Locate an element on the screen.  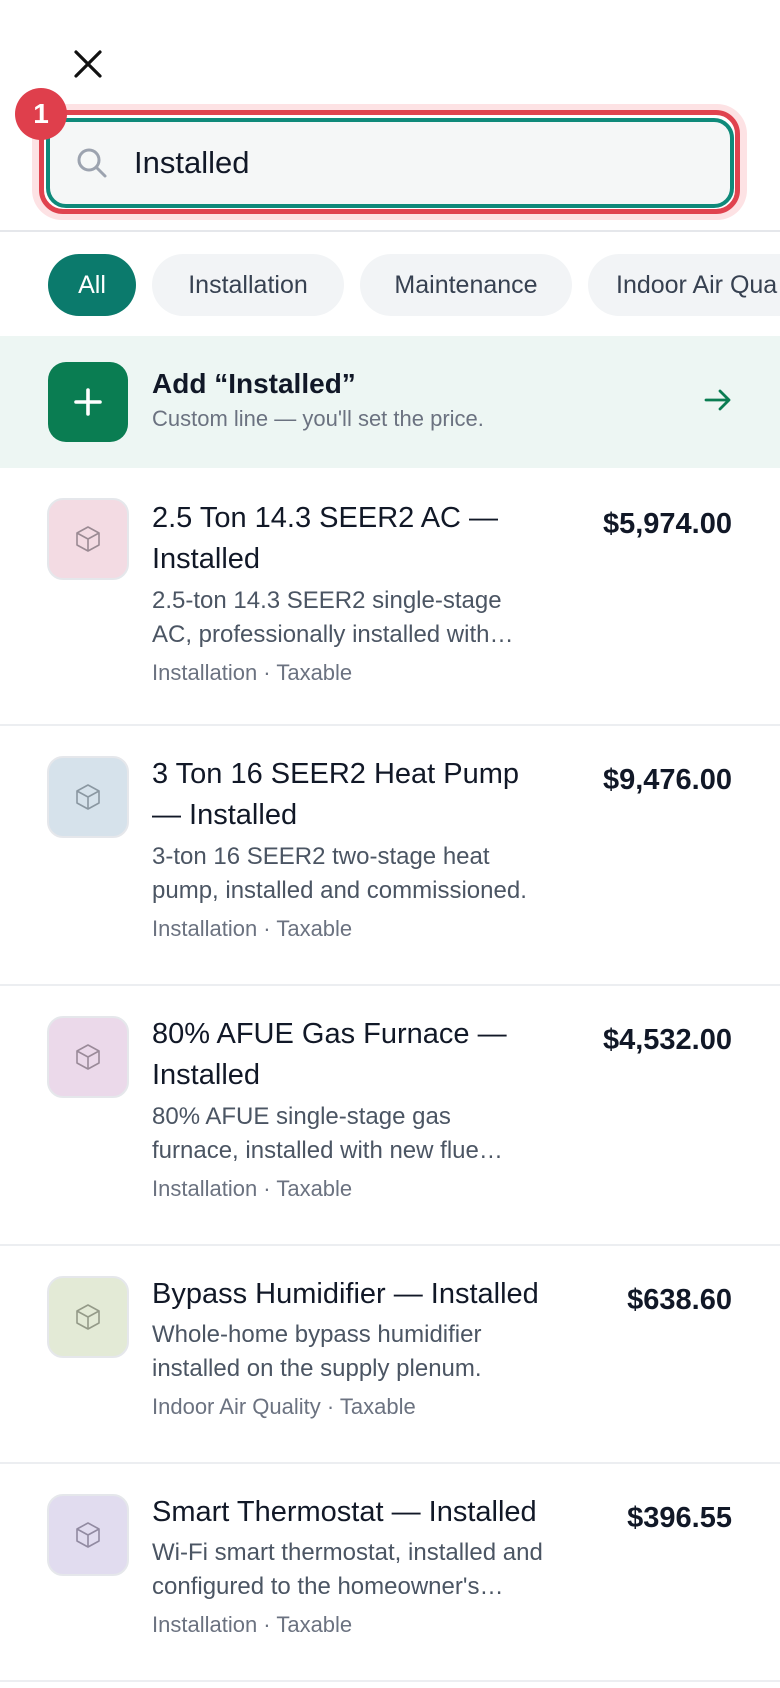
chip-installation: Installation is located at coordinates (248, 285).